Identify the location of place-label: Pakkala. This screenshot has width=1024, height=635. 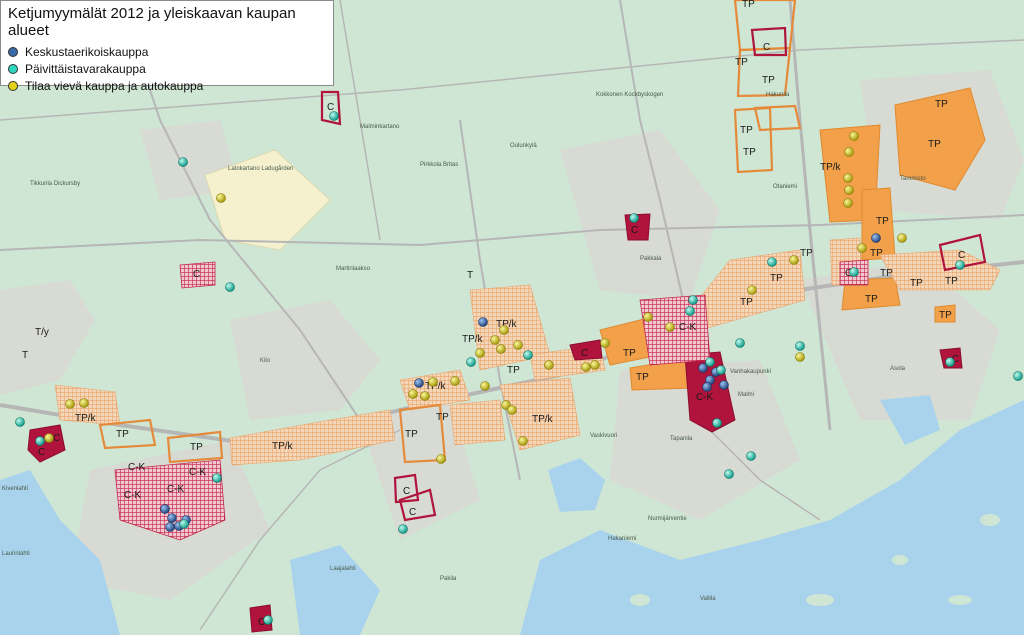
(651, 259).